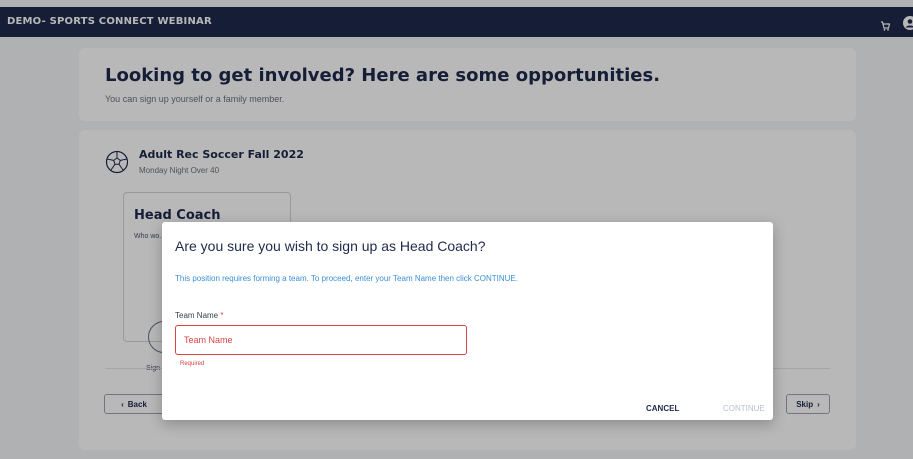  Describe the element at coordinates (192, 364) in the screenshot. I see `required-helper-text: Required` at that location.